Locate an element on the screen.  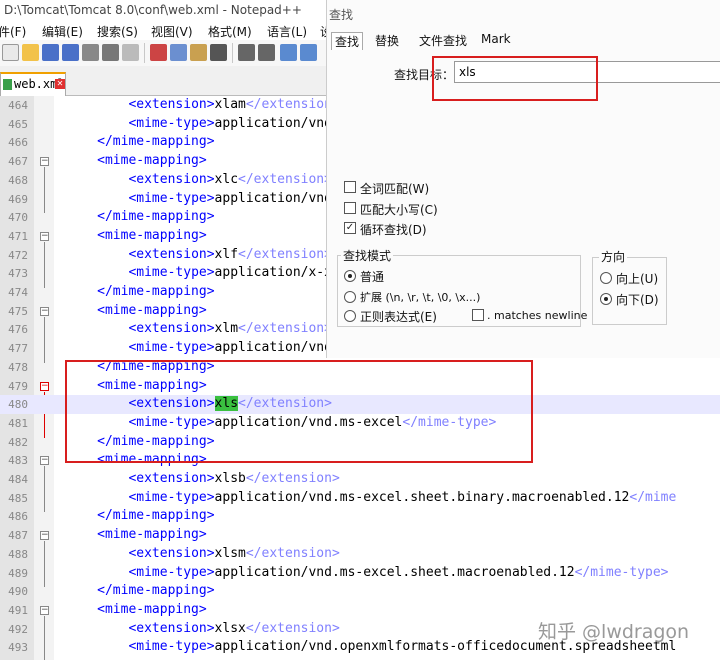
menu-item: 件(F) is located at coordinates (13, 31).